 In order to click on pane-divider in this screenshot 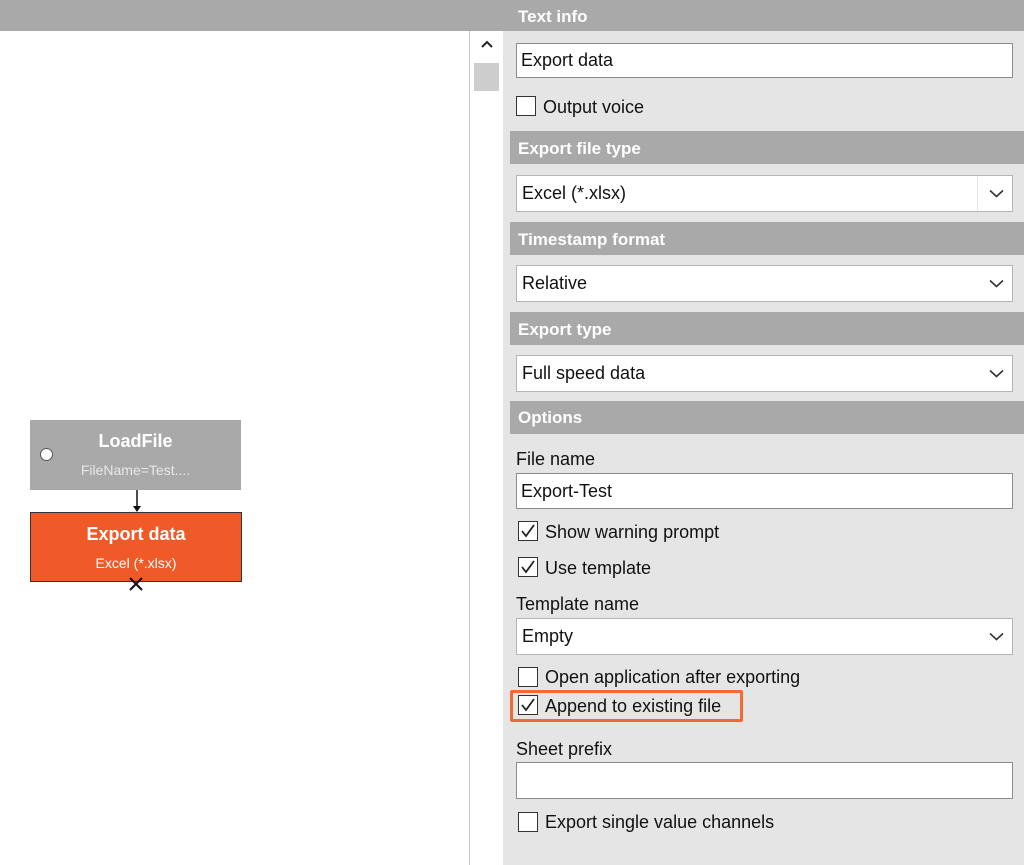, I will do `click(469, 448)`.